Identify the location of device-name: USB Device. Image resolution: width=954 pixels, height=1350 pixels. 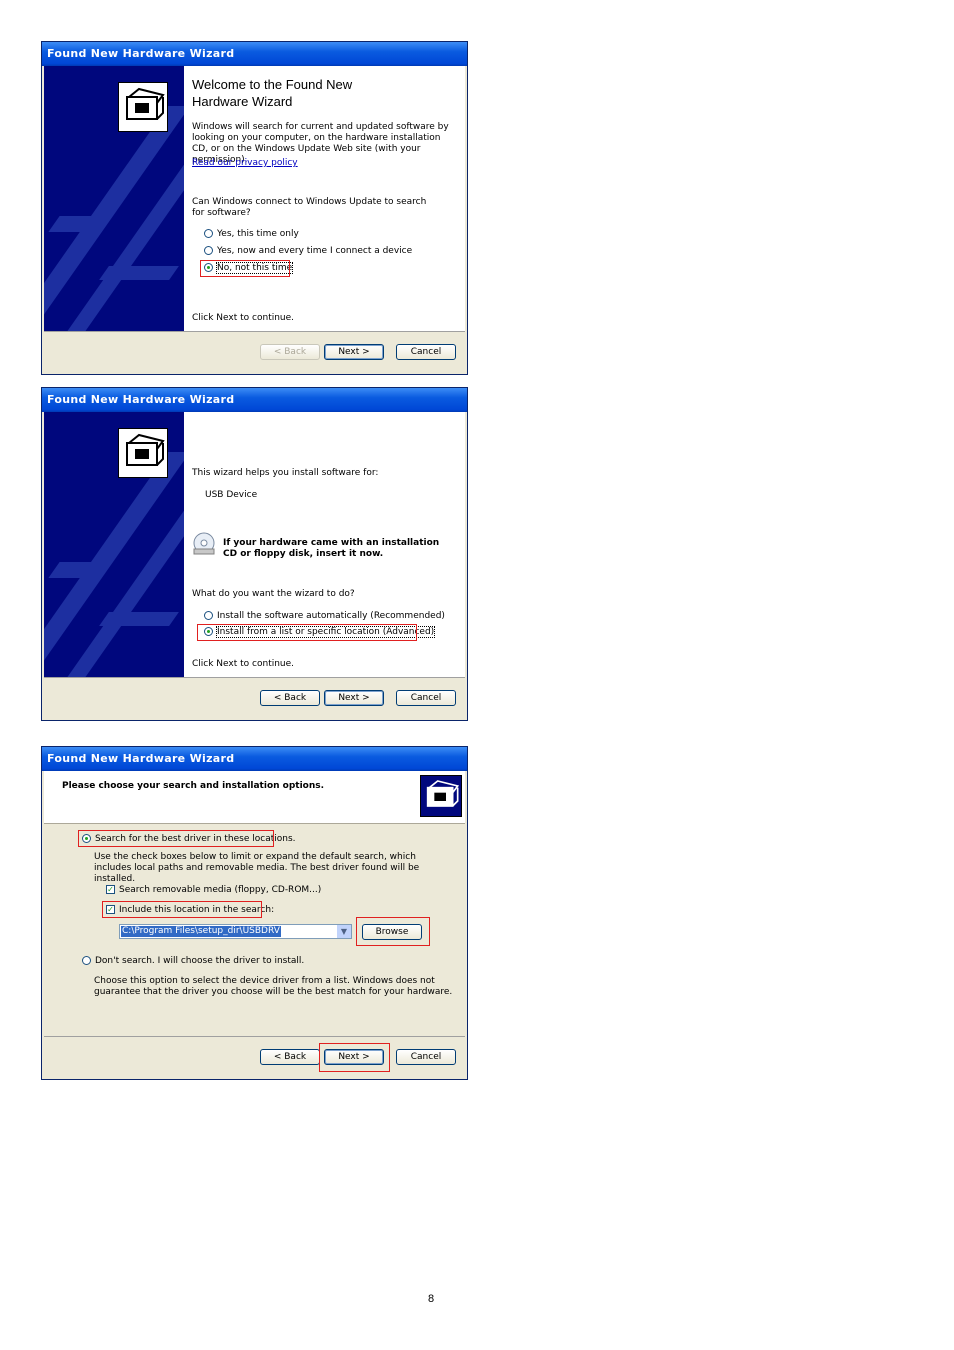
(231, 495).